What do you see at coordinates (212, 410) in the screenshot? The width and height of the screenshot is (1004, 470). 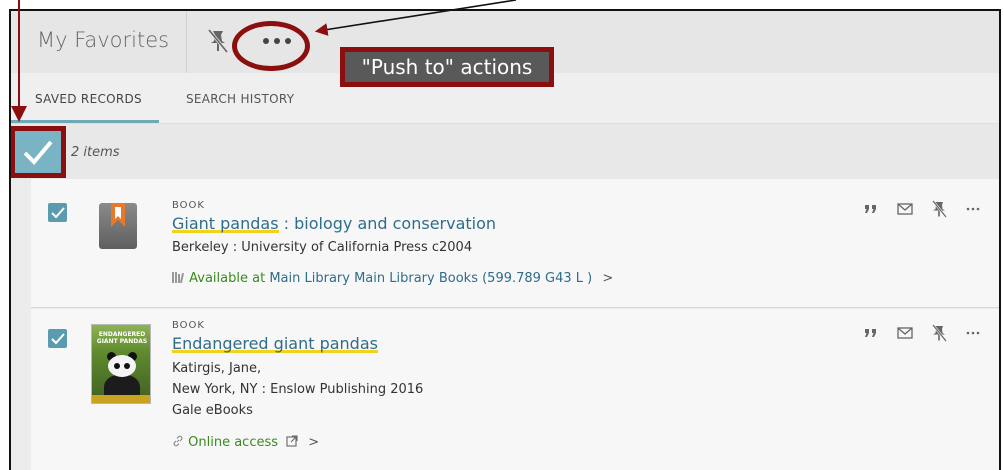 I see `record-source: Gale eBooks` at bounding box center [212, 410].